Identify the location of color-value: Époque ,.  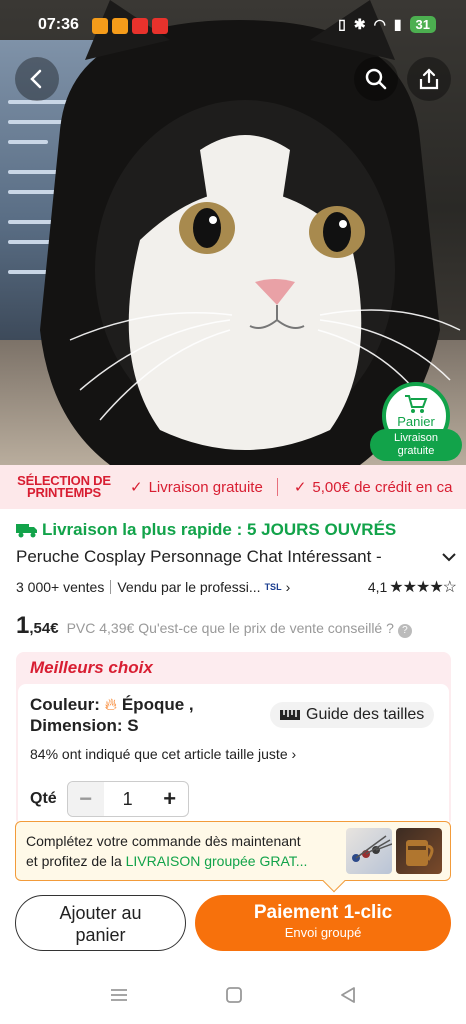
(157, 704).